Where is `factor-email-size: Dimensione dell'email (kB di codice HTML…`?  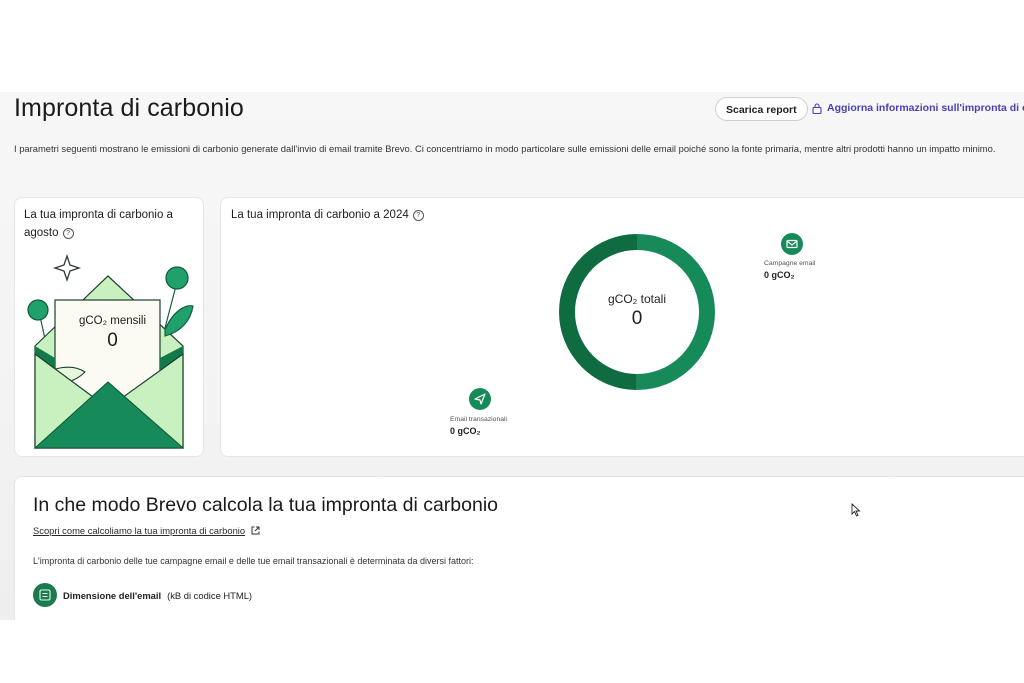 factor-email-size: Dimensione dell'email (kB di codice HTML… is located at coordinates (142, 595).